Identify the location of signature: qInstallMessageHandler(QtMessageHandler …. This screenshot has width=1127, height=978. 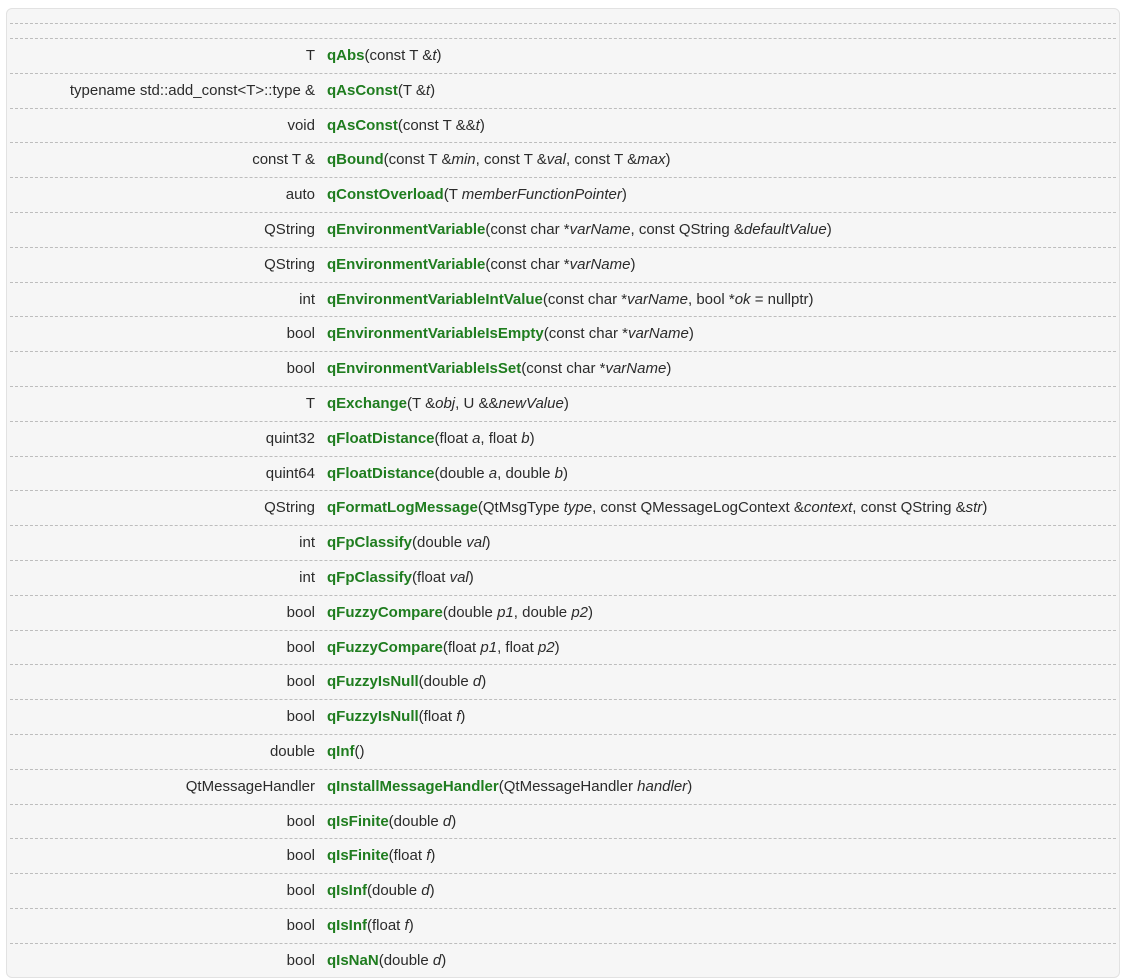
(509, 787).